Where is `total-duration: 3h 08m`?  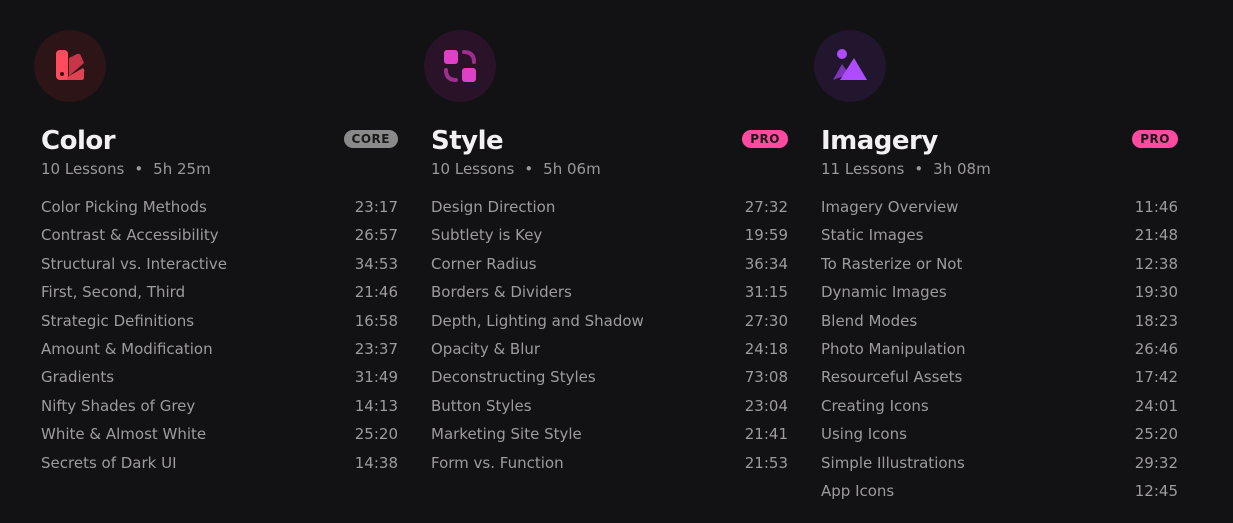
total-duration: 3h 08m is located at coordinates (962, 169).